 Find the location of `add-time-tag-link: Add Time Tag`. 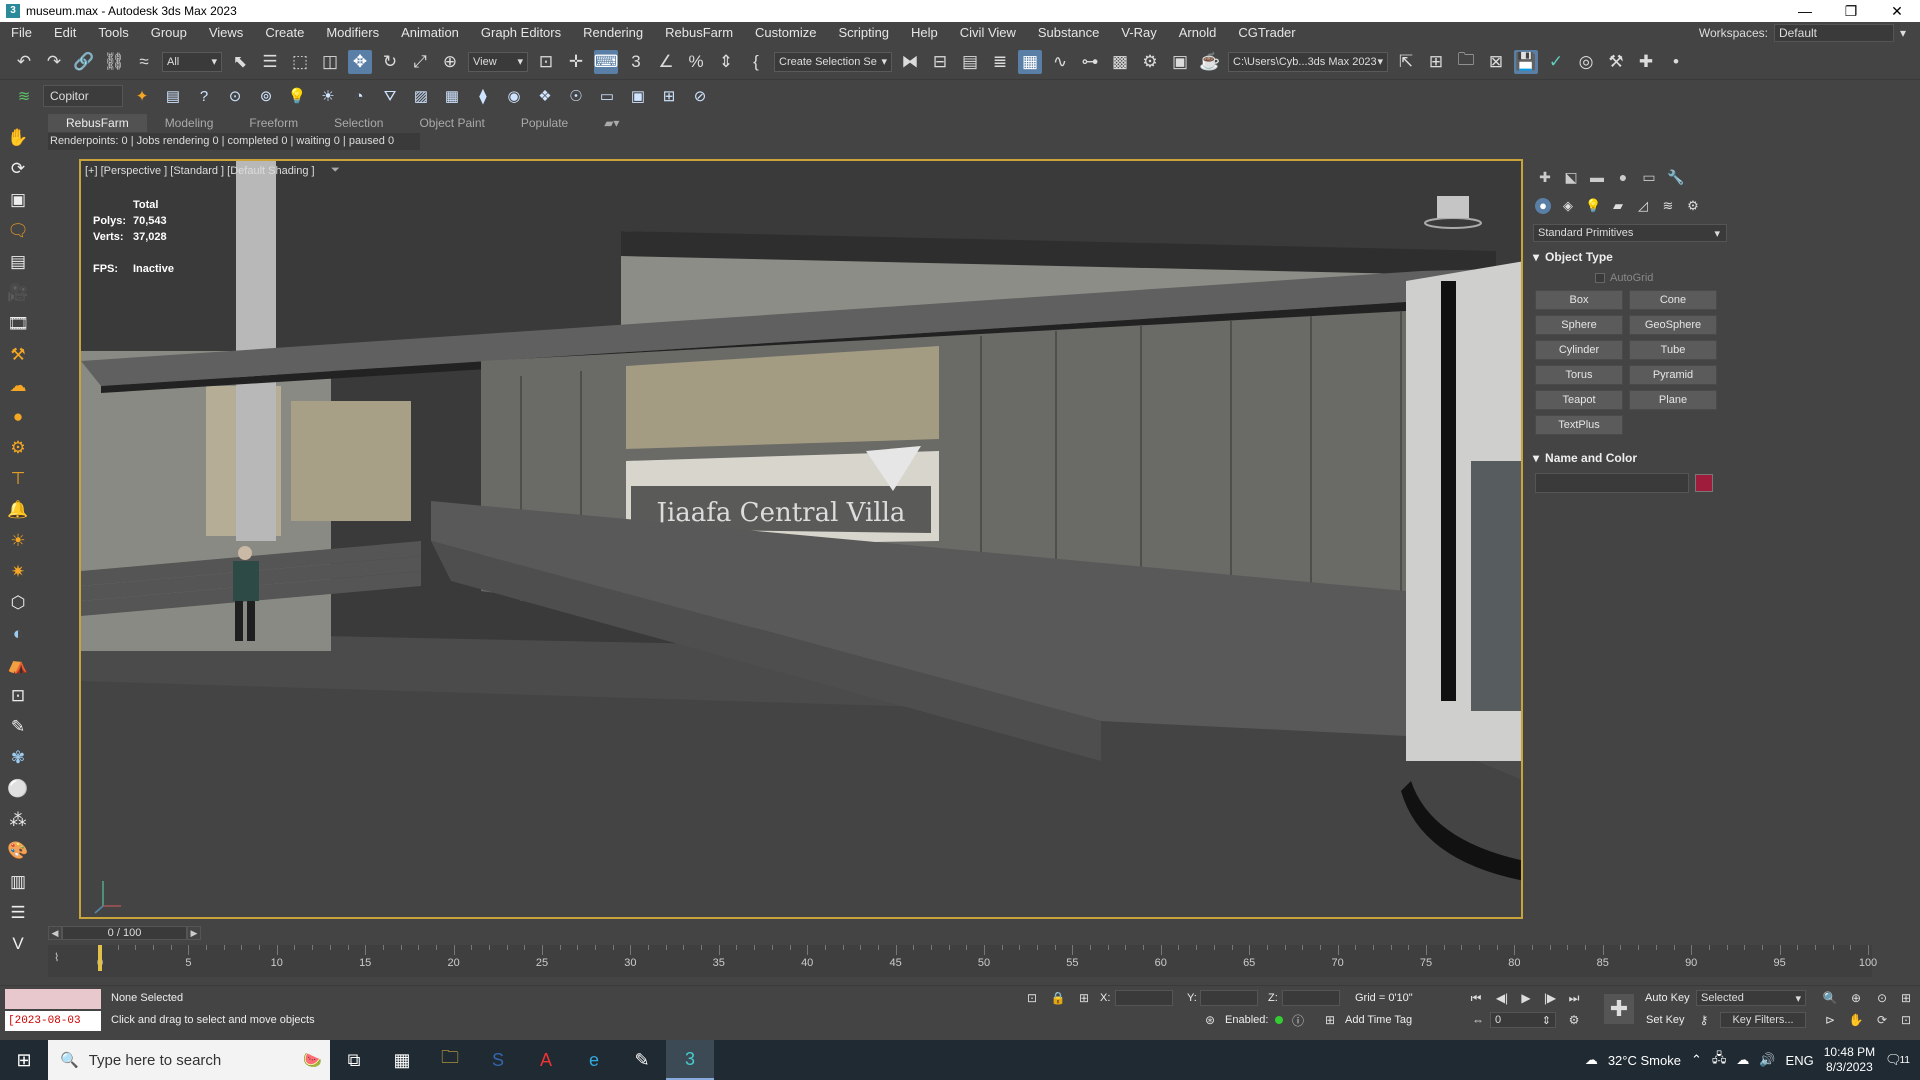

add-time-tag-link: Add Time Tag is located at coordinates (1378, 1020).